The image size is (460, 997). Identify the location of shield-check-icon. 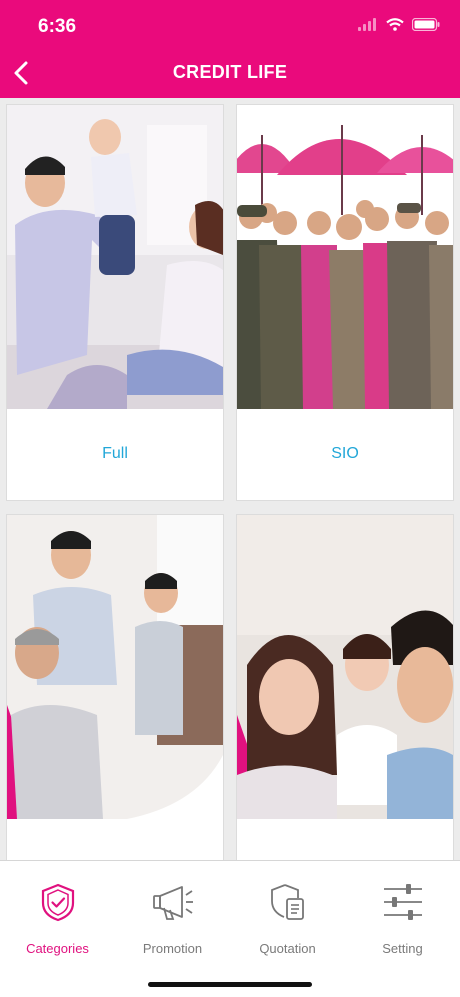
(58, 902).